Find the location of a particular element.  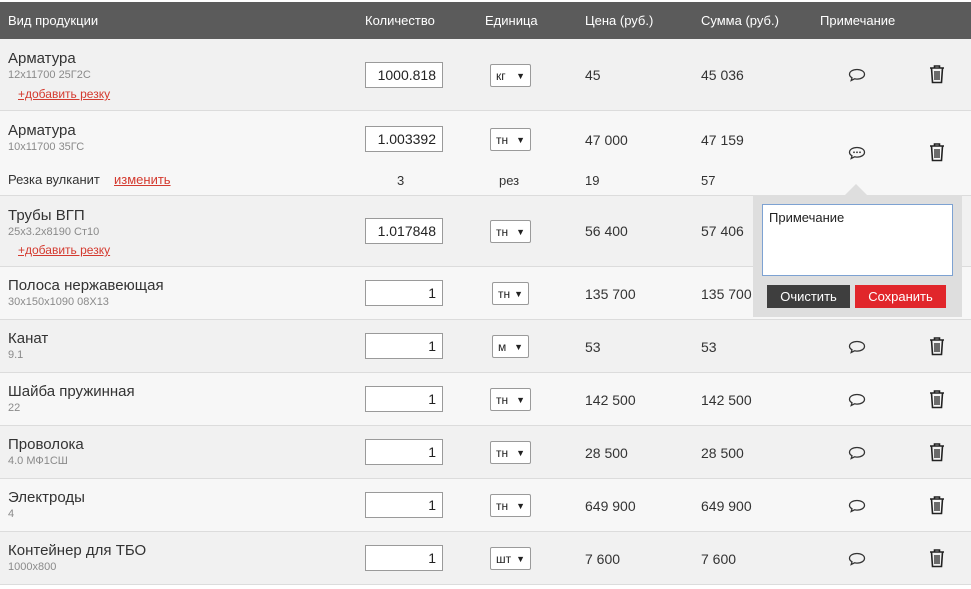

product-name: Контейнер для ТБО is located at coordinates (77, 550).